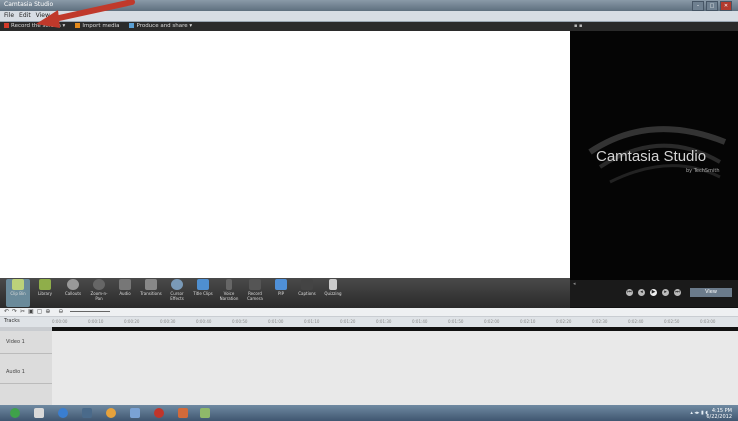 The height and width of the screenshot is (421, 738). Describe the element at coordinates (90, 311) in the screenshot. I see `zoom-slider` at that location.